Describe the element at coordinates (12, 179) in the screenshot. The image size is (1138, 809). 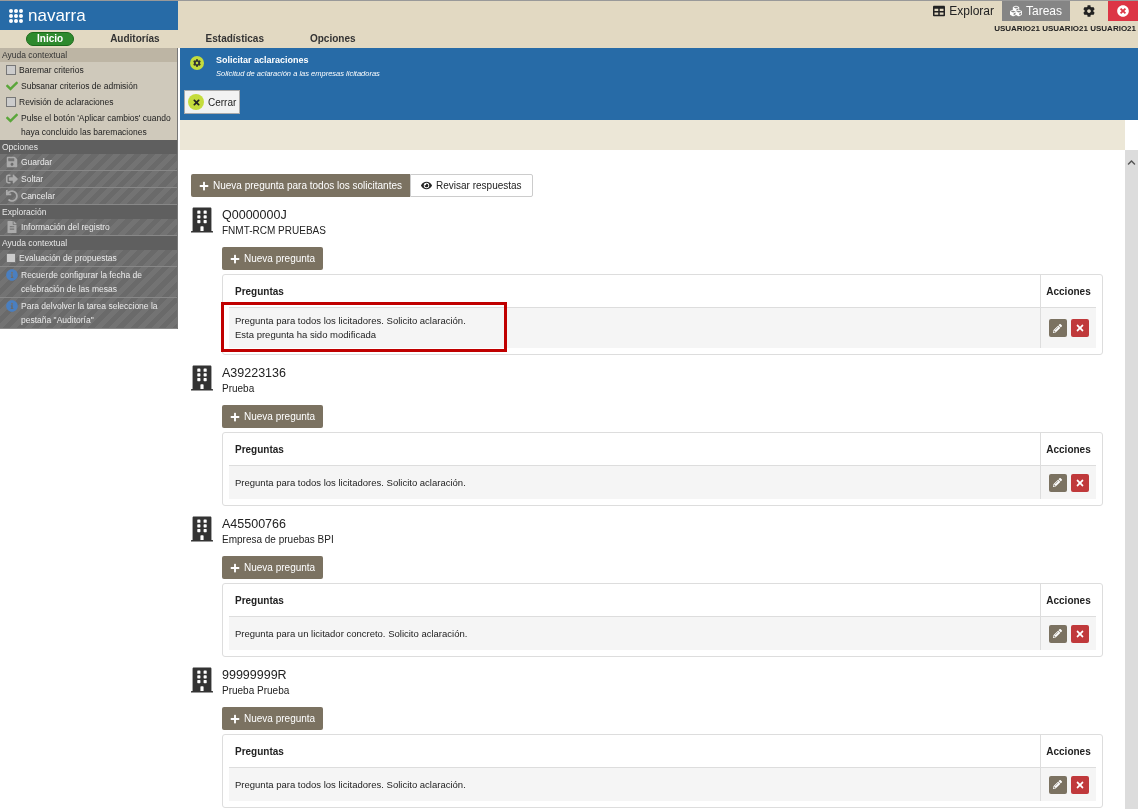
I see `exit-icon` at that location.